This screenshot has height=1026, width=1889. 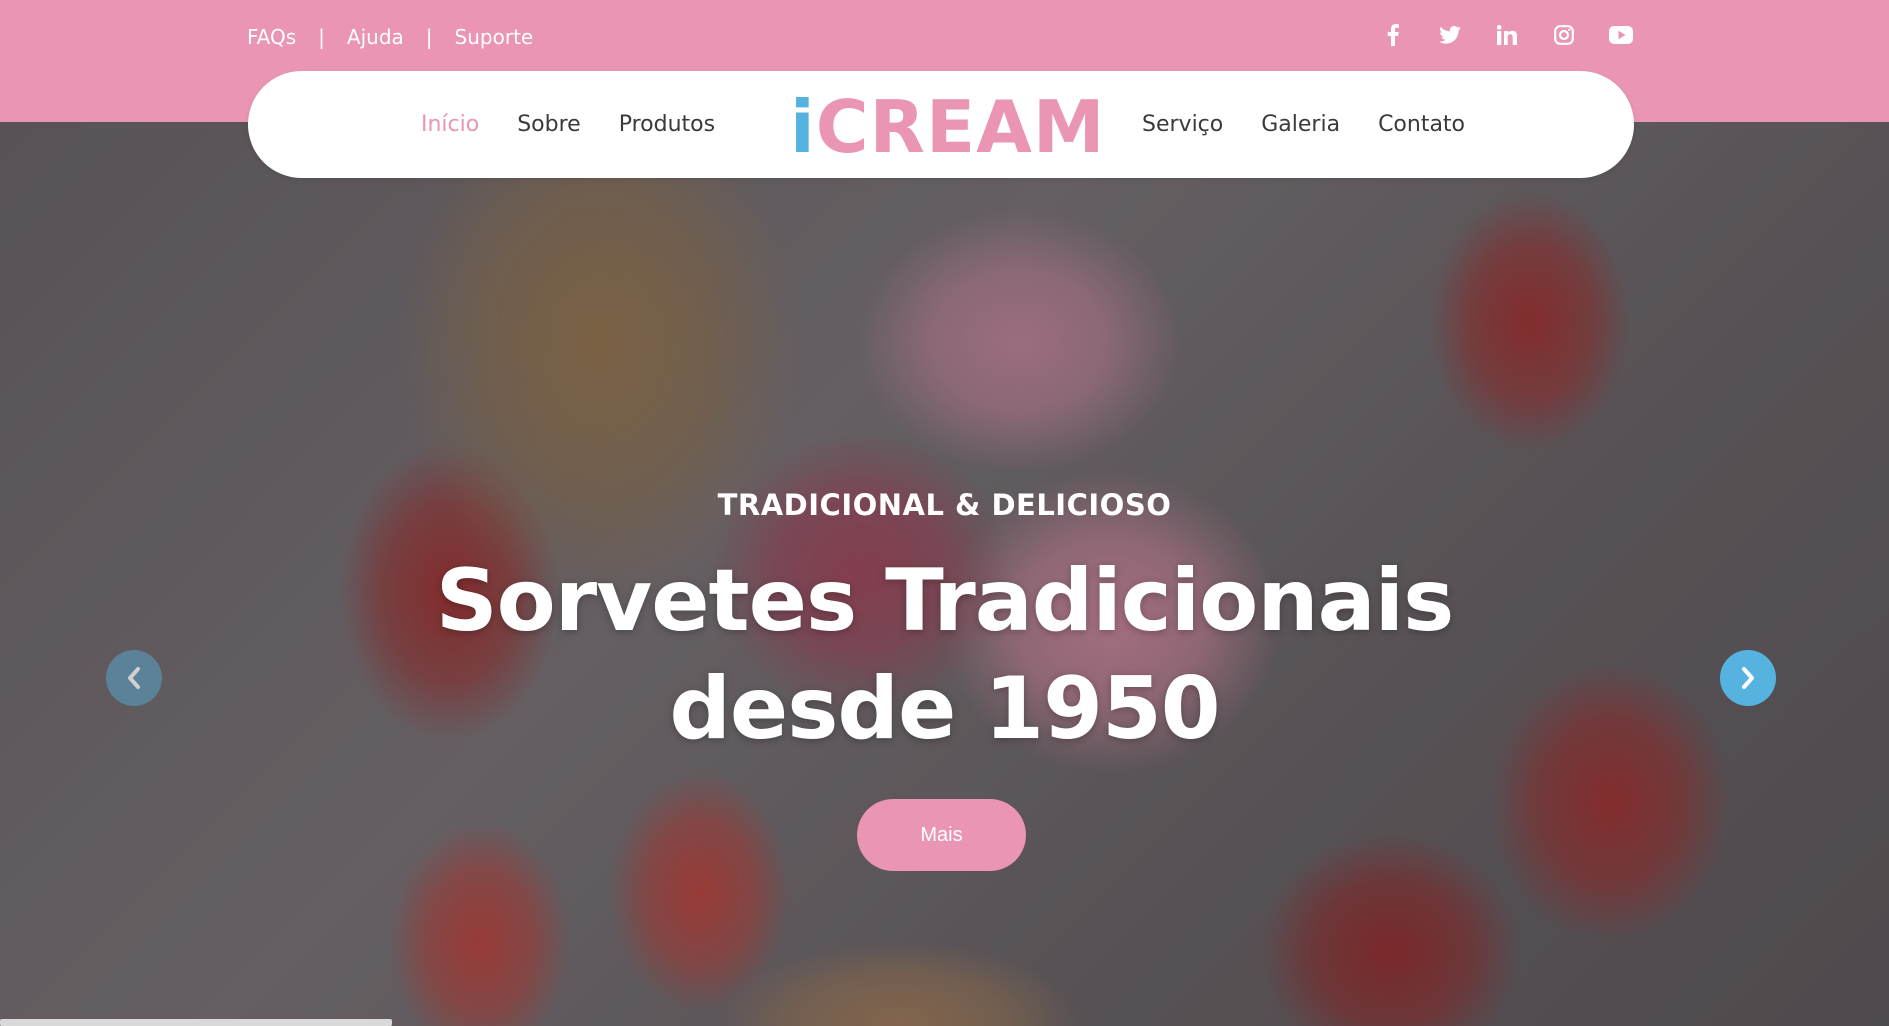 I want to click on chevron-right-icon, so click(x=1748, y=678).